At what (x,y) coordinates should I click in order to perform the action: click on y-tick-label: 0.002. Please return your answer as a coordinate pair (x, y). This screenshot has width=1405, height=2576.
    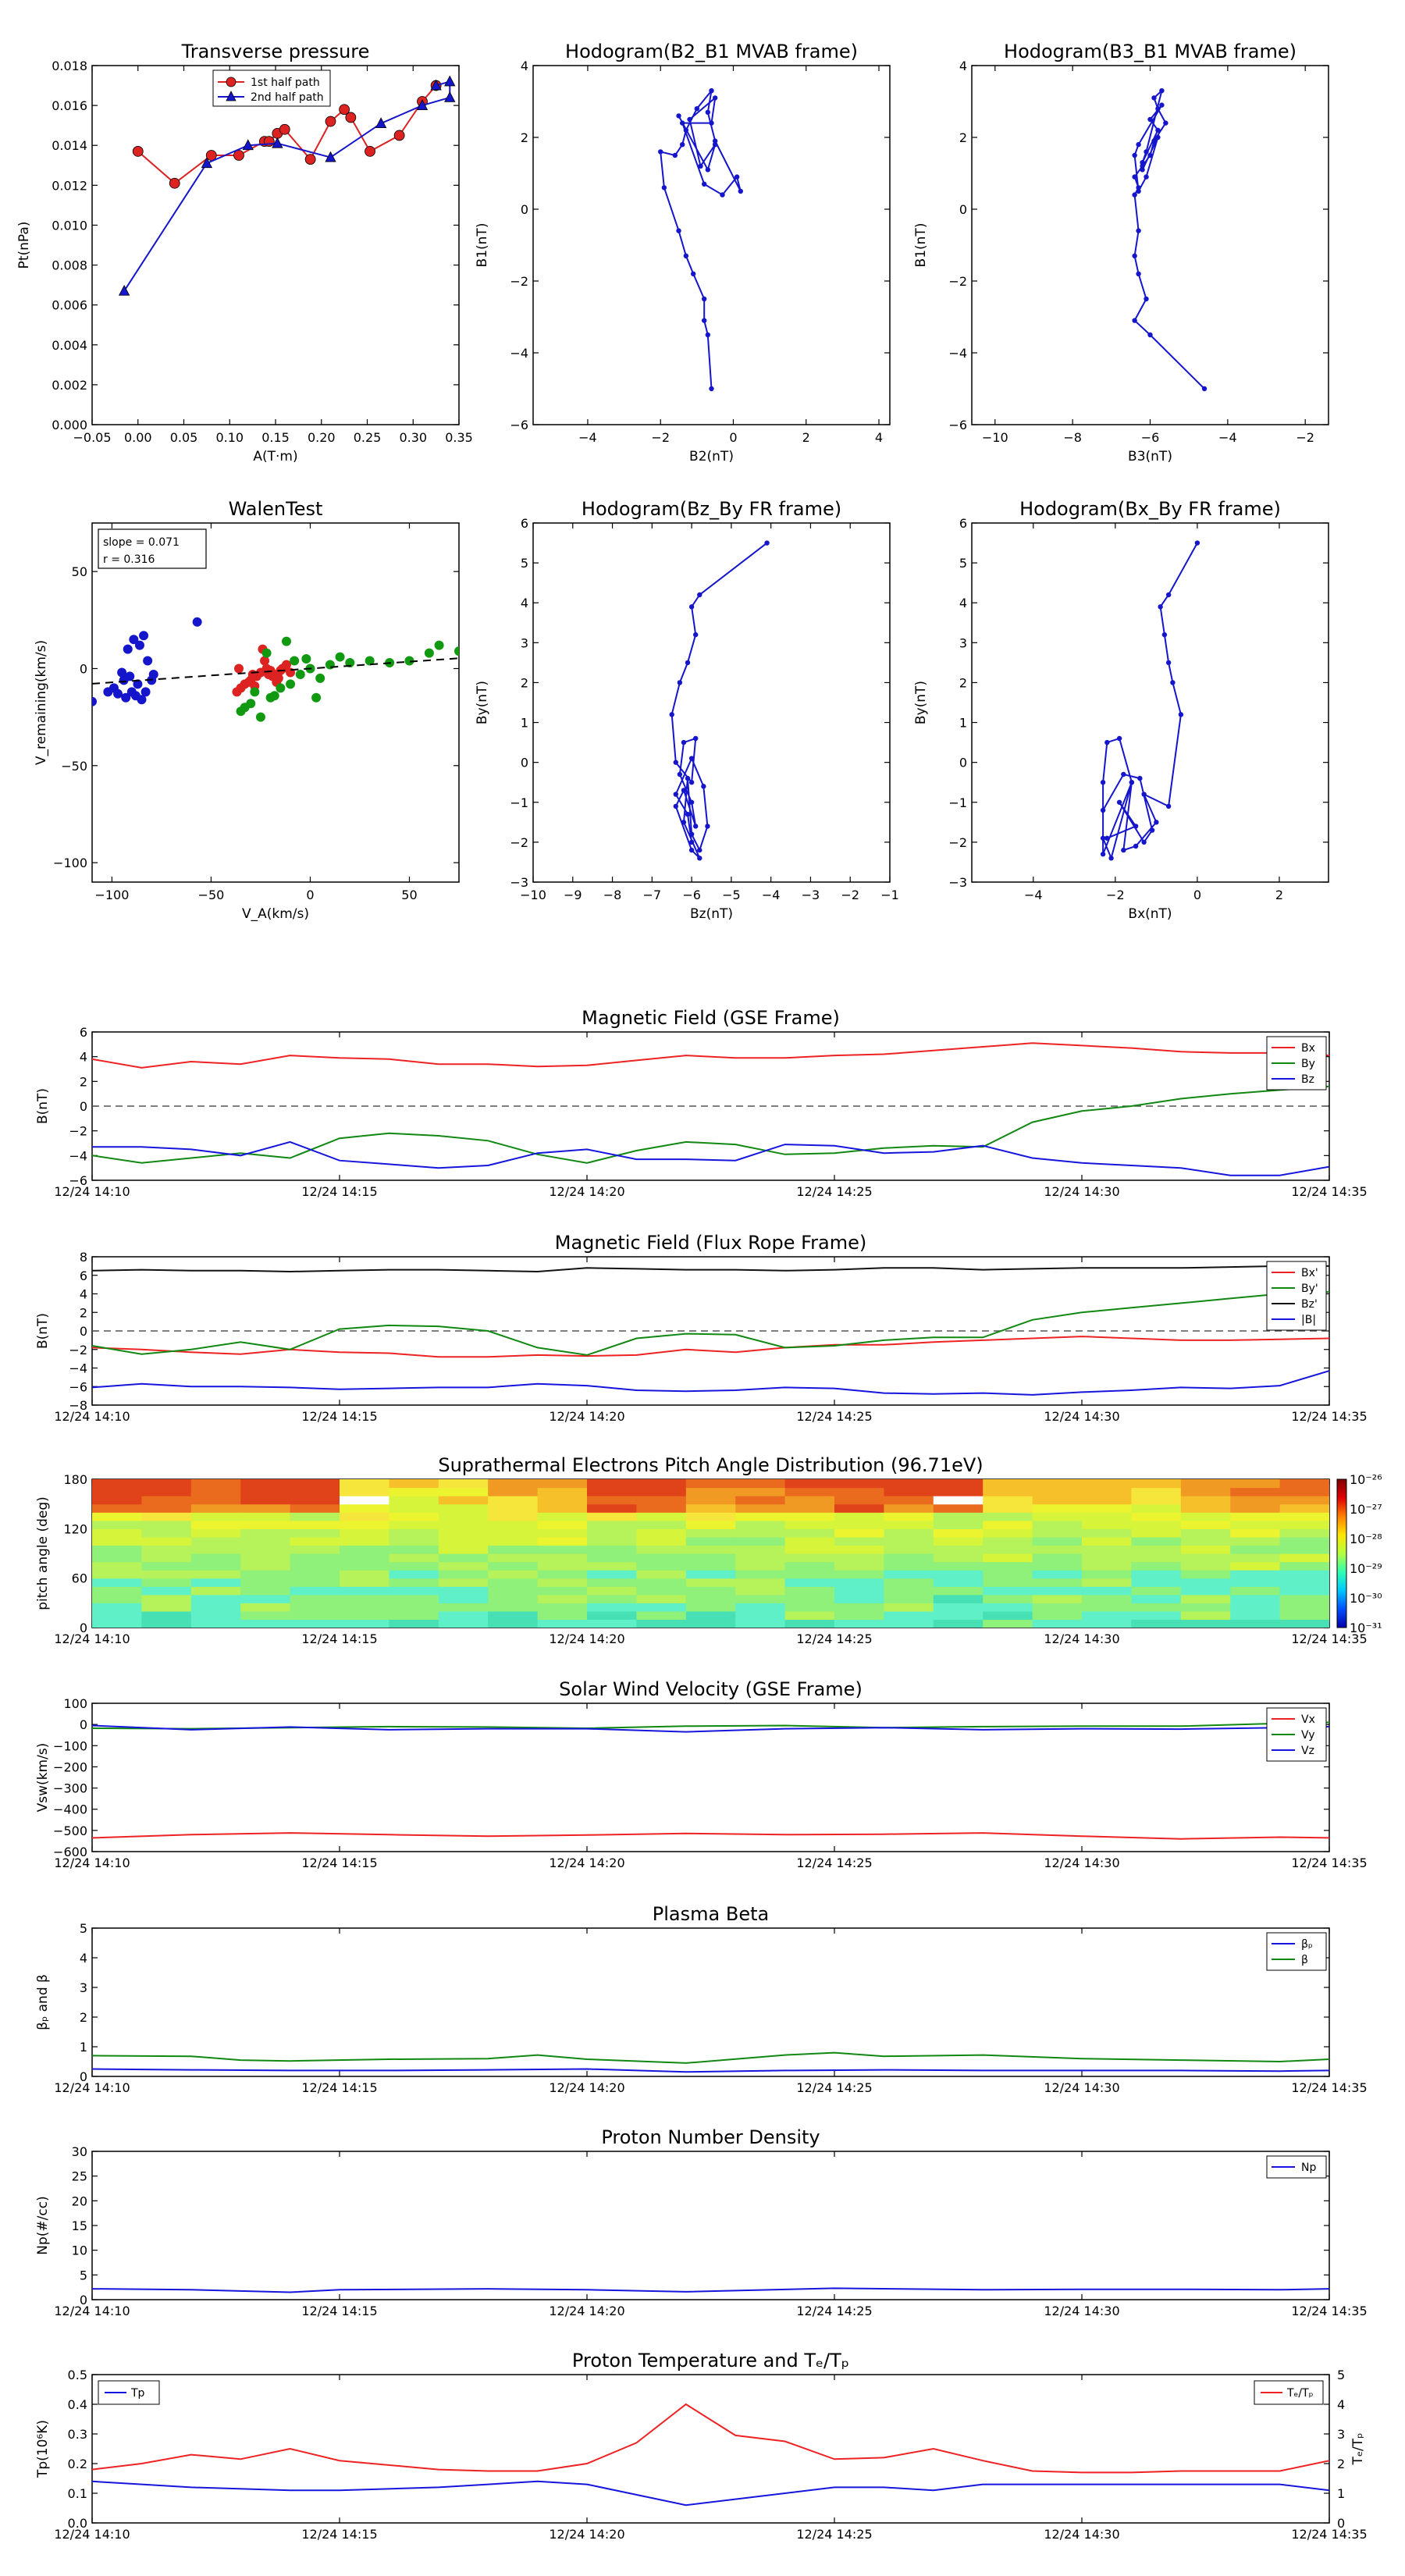
    Looking at the image, I should click on (69, 385).